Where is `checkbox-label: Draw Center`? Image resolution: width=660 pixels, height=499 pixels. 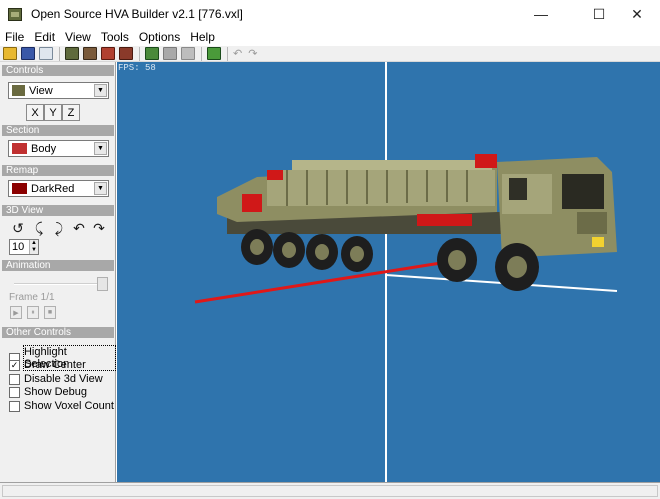
checkbox-label: Draw Center is located at coordinates (55, 365).